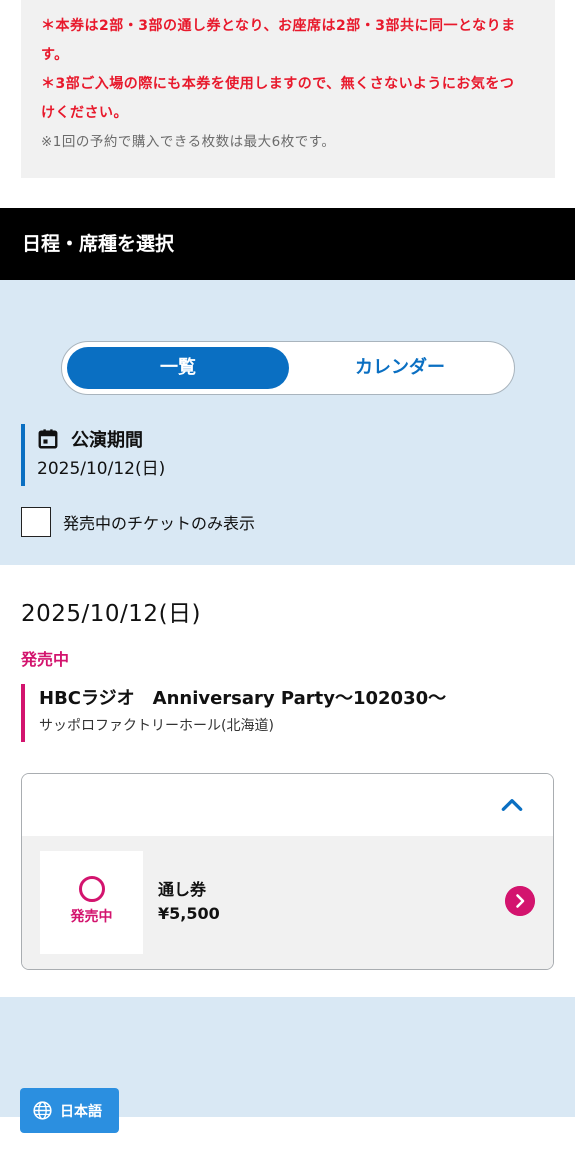  What do you see at coordinates (101, 469) in the screenshot?
I see `period-date: 2025/10/12(日)` at bounding box center [101, 469].